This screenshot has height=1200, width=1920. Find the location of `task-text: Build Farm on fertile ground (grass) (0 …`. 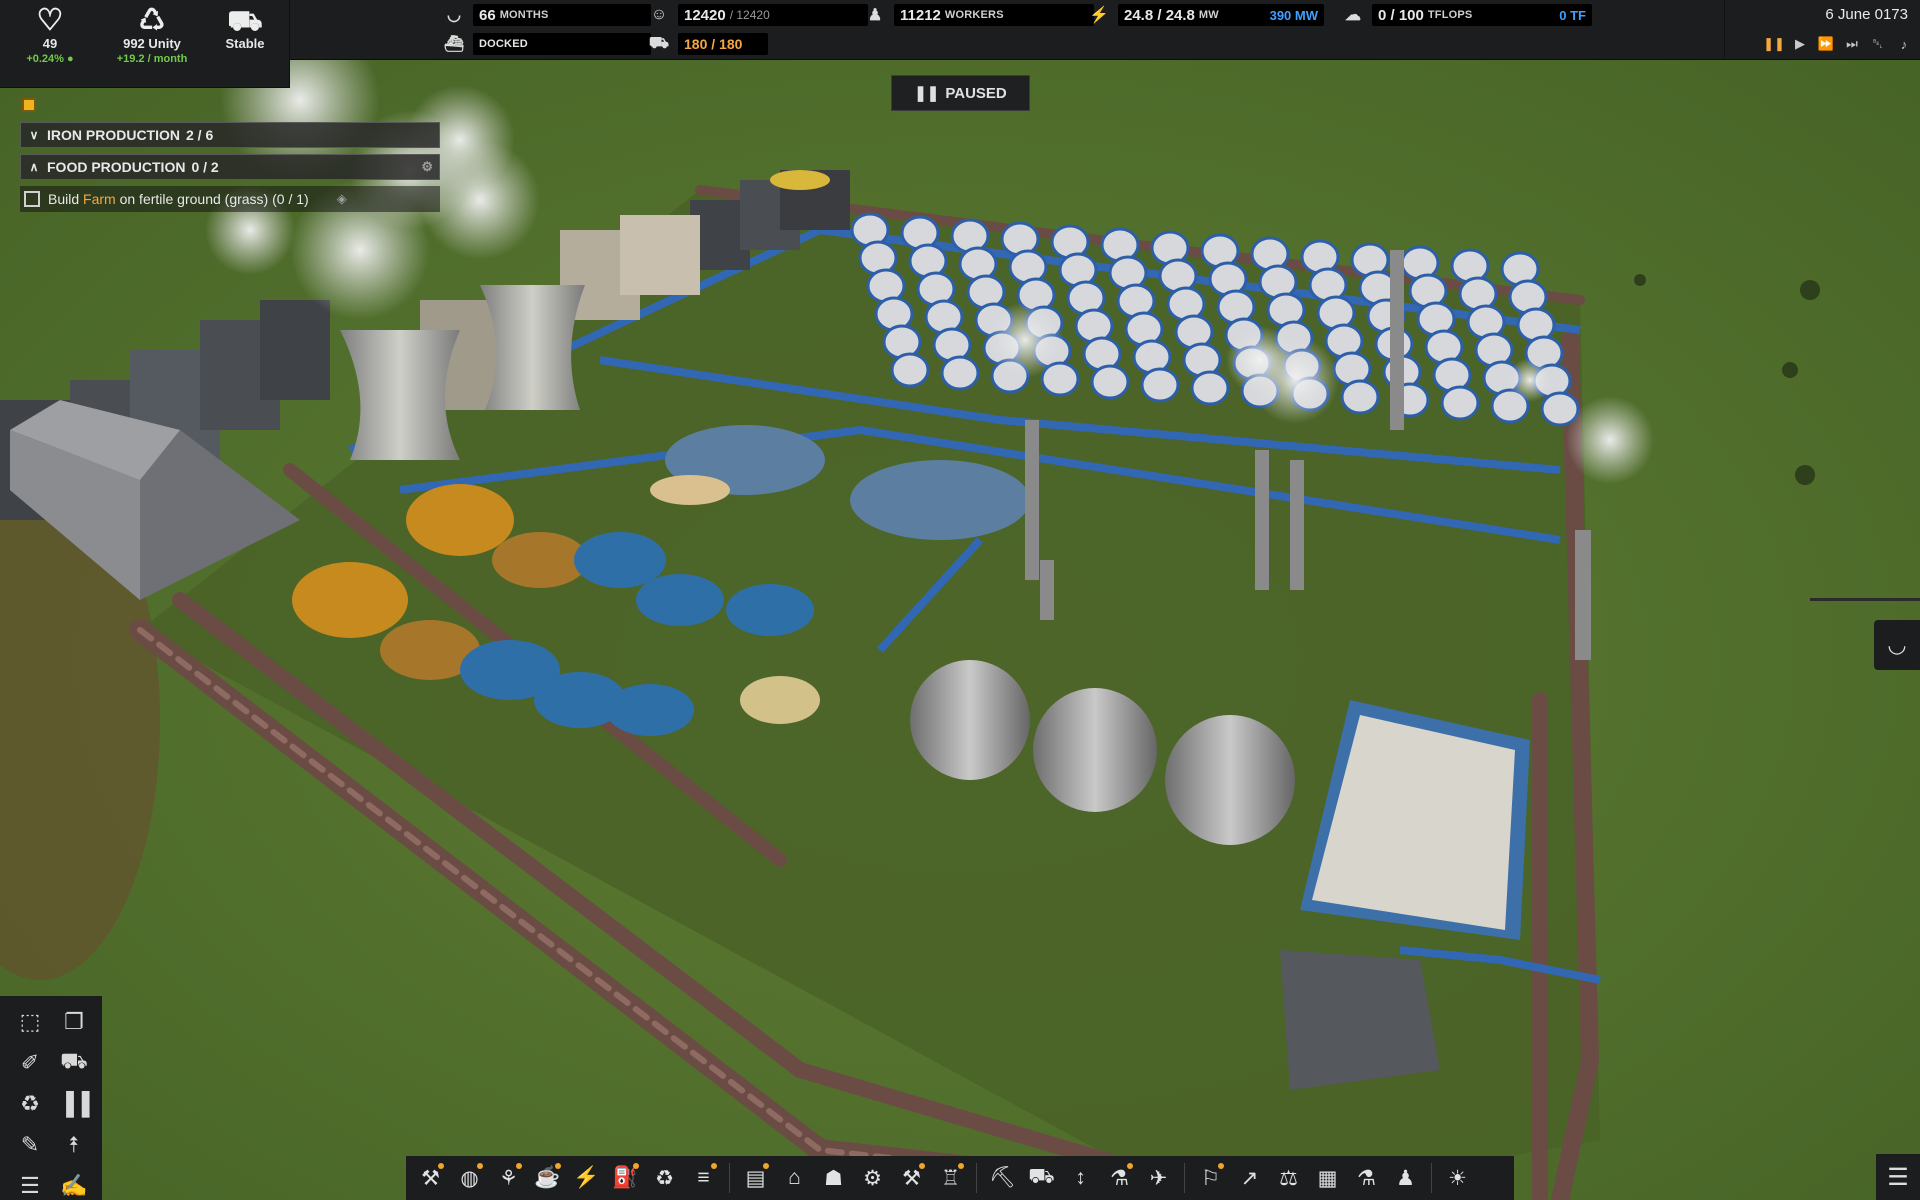

task-text: Build Farm on fertile ground (grass) (0 … is located at coordinates (178, 199).